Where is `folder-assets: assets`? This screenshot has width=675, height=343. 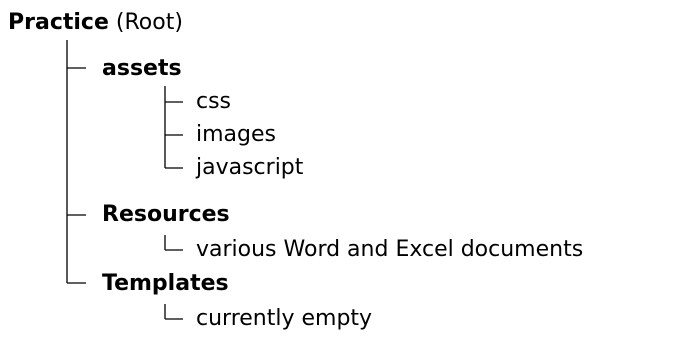 folder-assets: assets is located at coordinates (142, 68).